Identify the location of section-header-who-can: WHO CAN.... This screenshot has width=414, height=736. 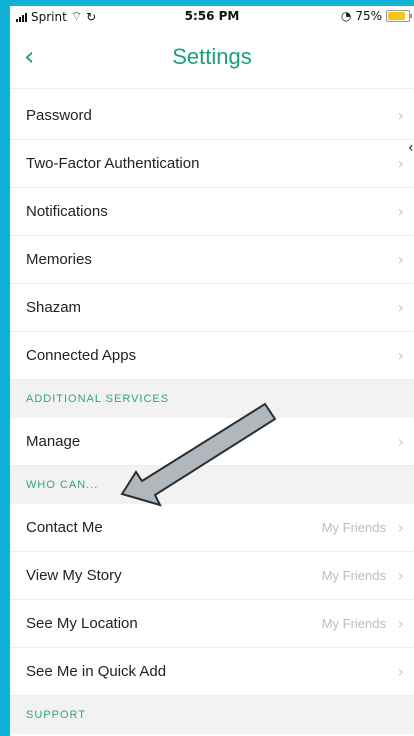
(212, 485).